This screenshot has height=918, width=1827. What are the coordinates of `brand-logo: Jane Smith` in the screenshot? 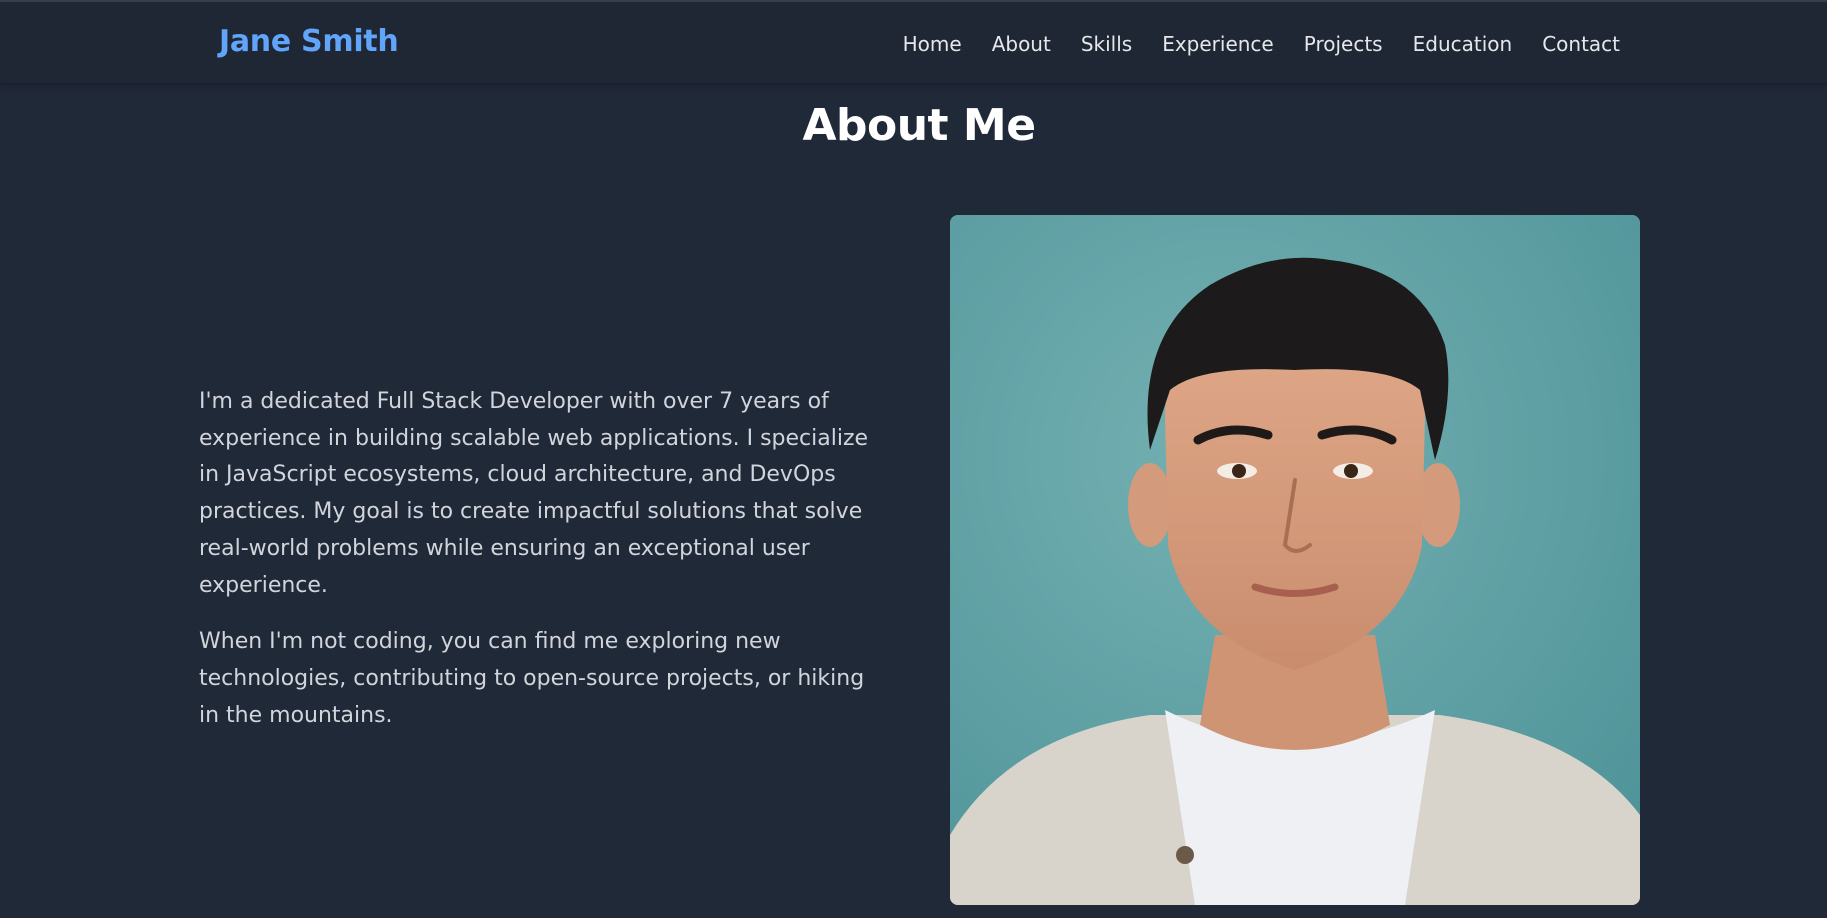 It's located at (309, 41).